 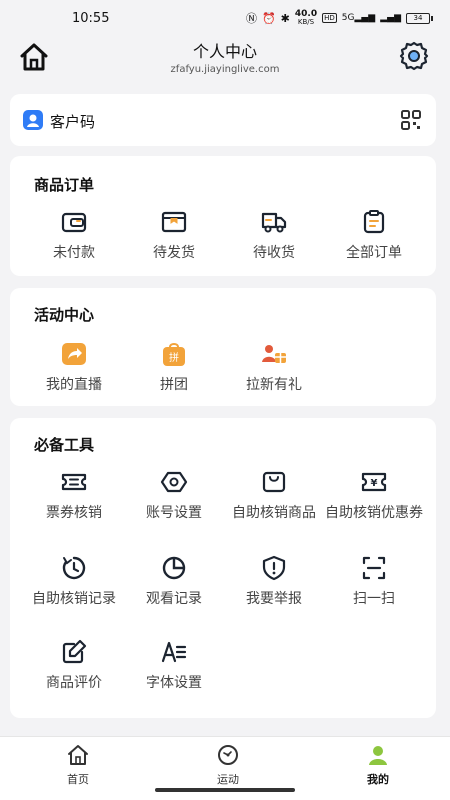 What do you see at coordinates (64, 445) in the screenshot?
I see `tools-title: 必备工具` at bounding box center [64, 445].